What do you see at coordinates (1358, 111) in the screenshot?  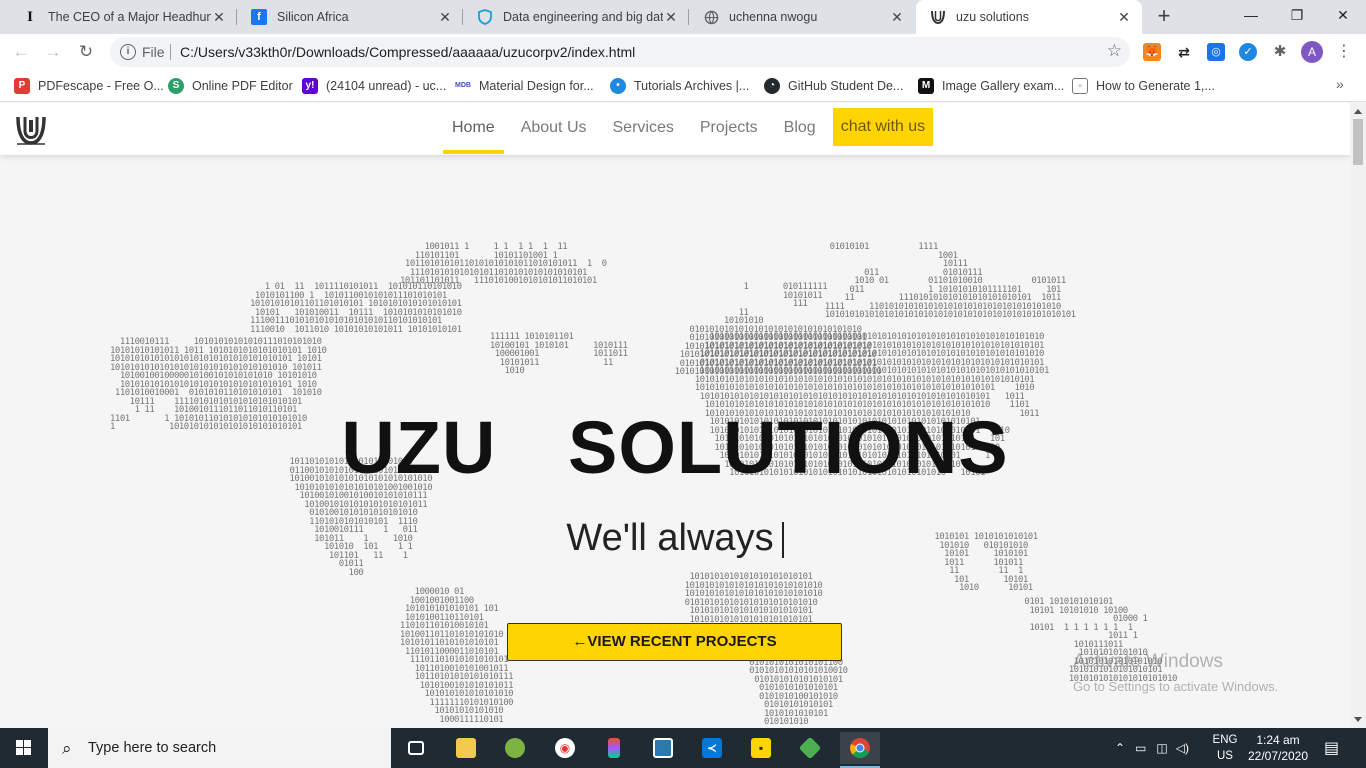 I see `scroll-up-icon` at bounding box center [1358, 111].